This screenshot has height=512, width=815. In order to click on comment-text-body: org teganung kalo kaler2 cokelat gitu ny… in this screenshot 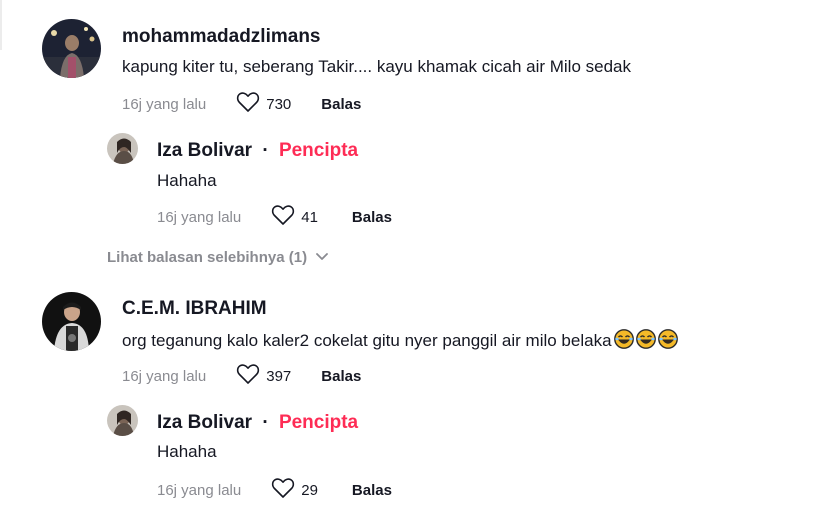, I will do `click(367, 340)`.